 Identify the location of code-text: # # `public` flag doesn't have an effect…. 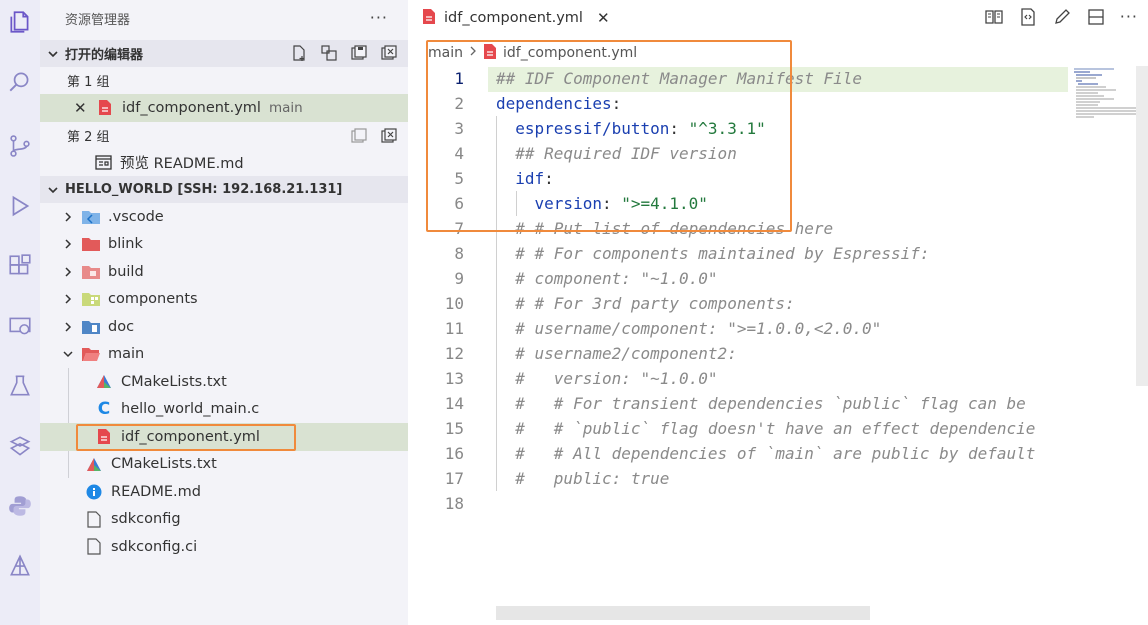
(765, 428).